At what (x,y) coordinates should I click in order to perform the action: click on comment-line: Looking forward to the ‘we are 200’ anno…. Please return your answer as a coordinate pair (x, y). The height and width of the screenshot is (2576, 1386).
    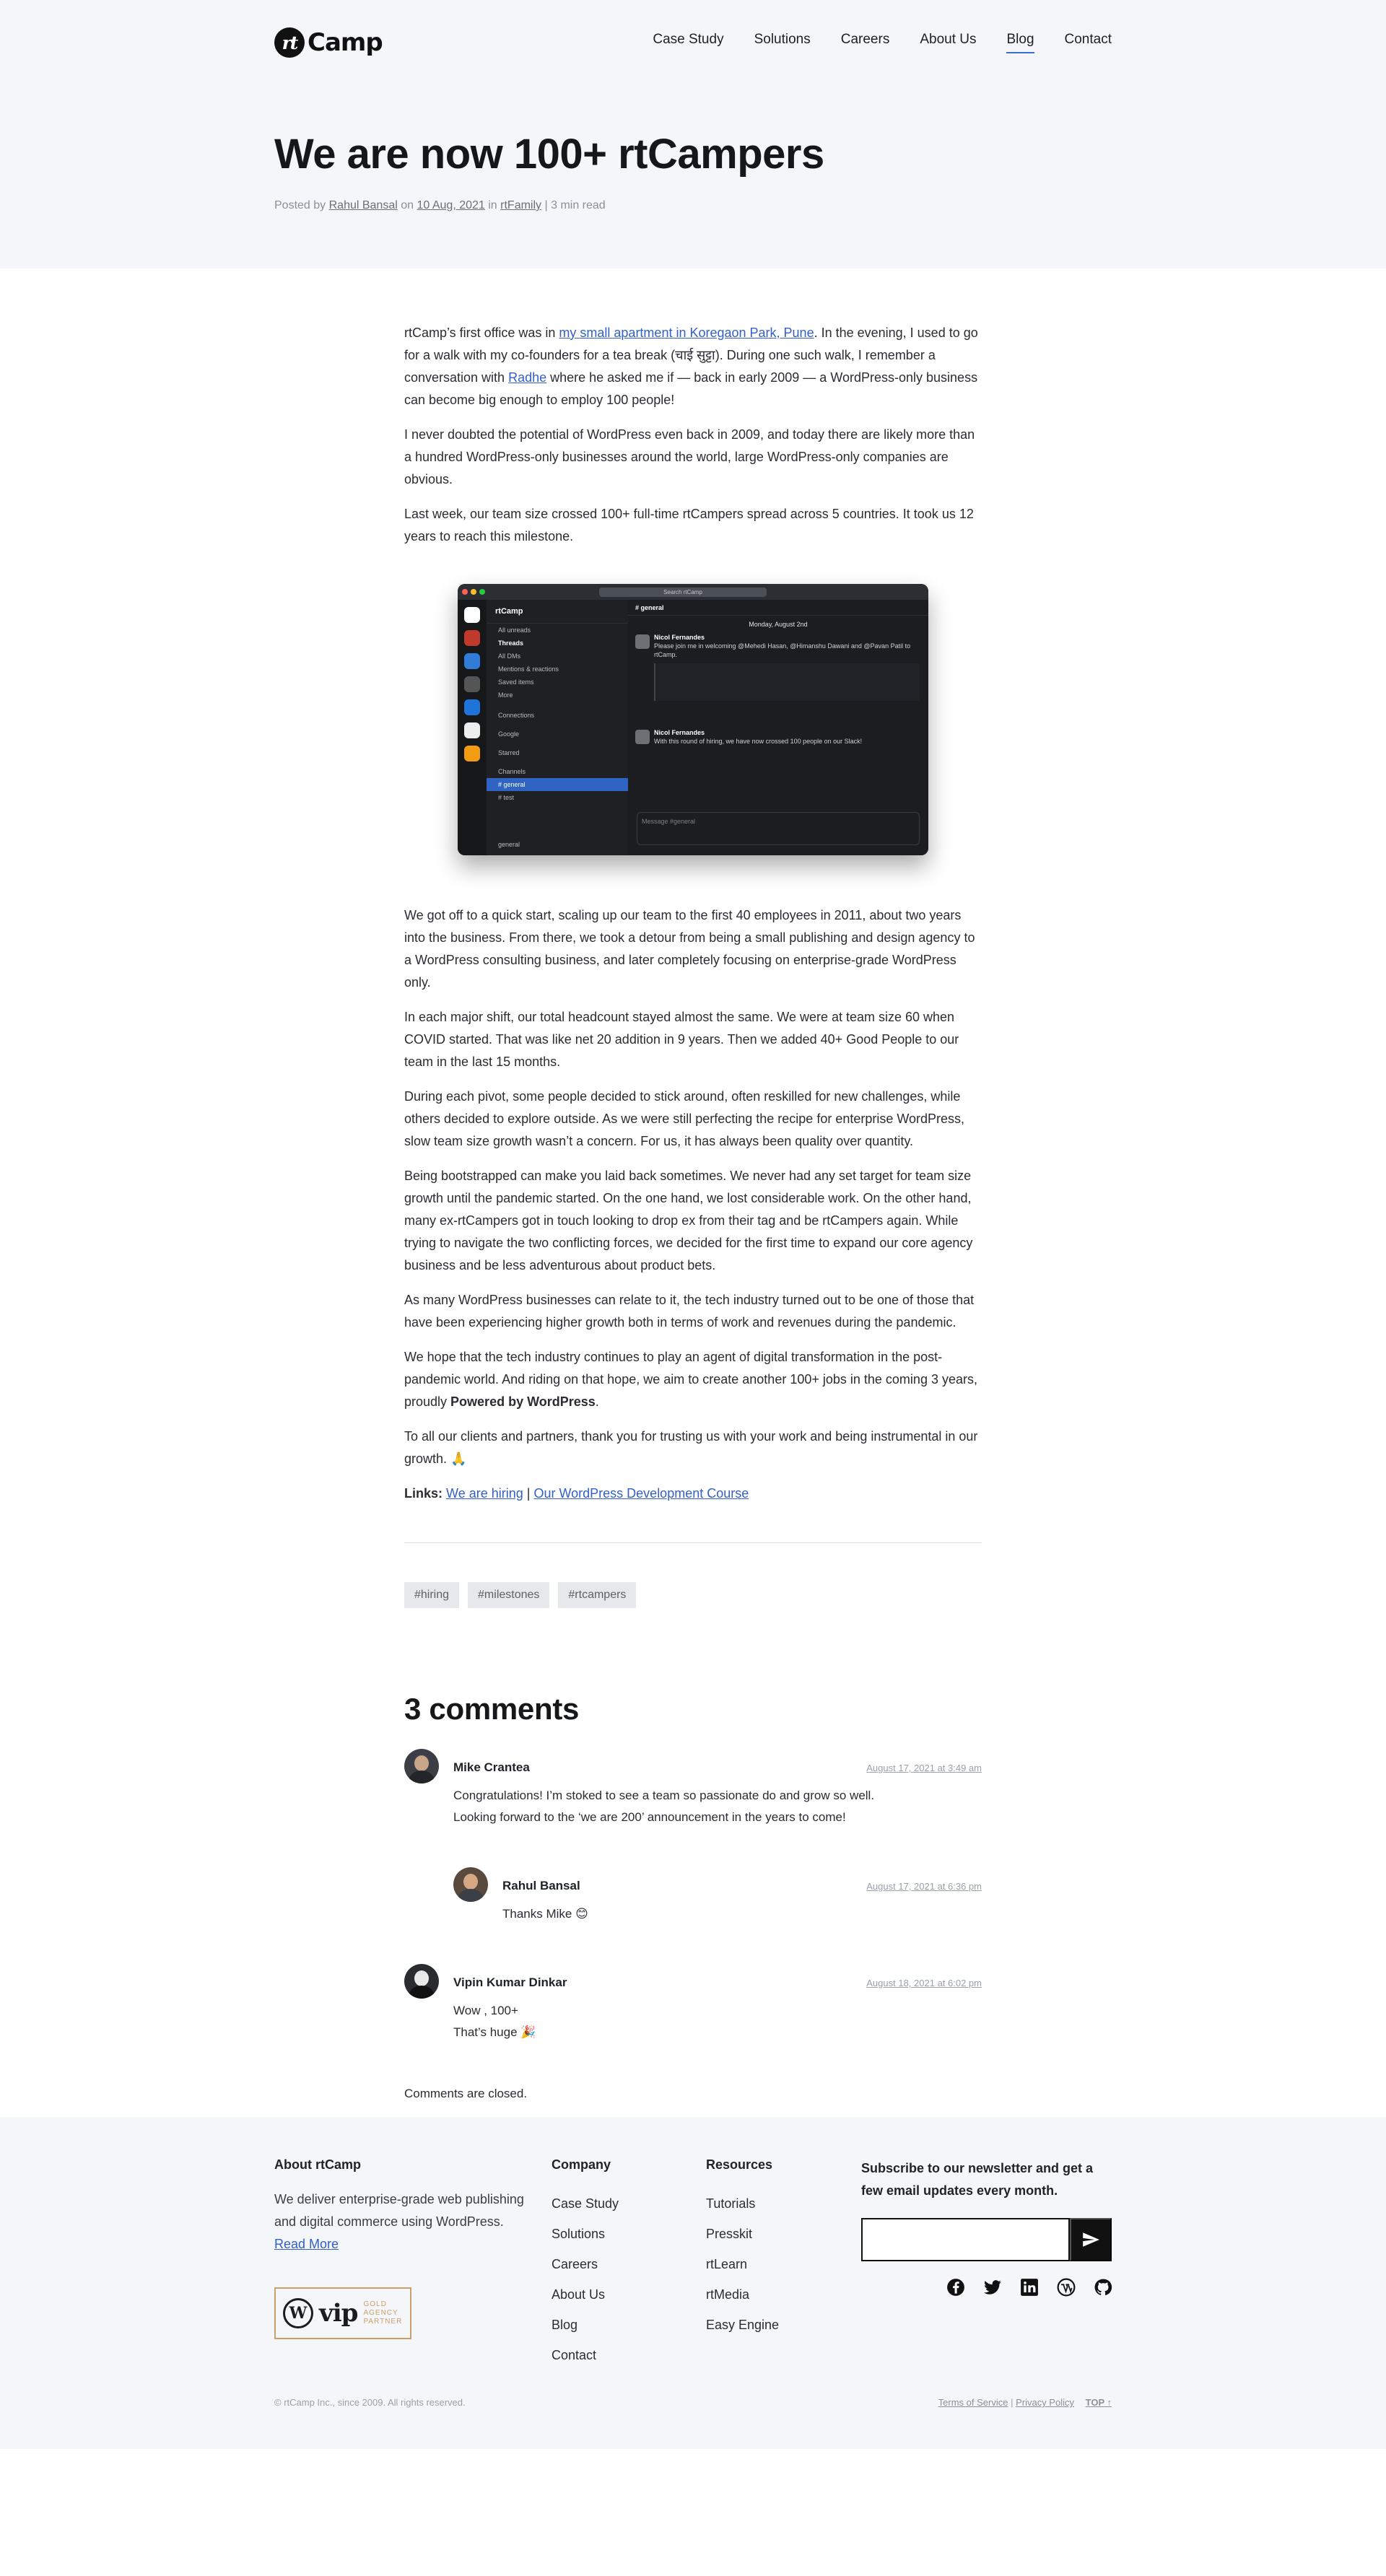
    Looking at the image, I should click on (649, 1817).